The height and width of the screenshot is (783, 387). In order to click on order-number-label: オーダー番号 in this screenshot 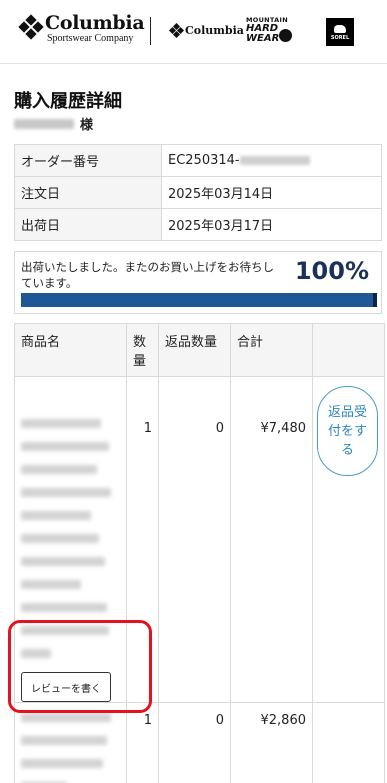, I will do `click(88, 160)`.